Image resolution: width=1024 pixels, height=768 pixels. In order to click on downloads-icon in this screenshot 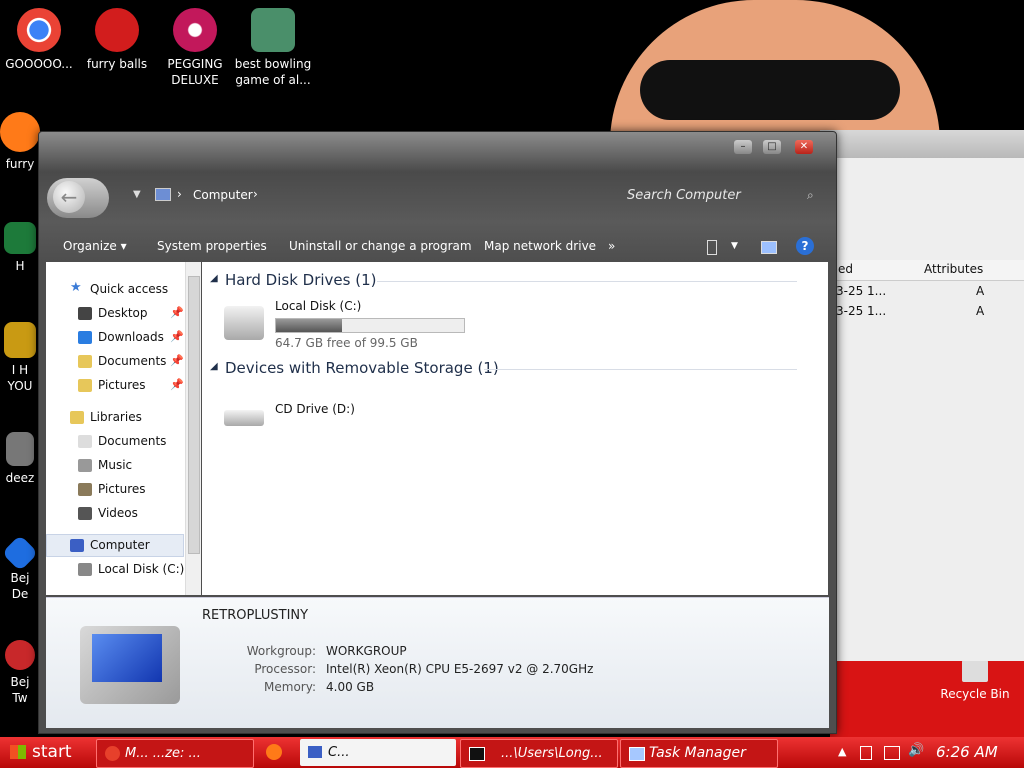, I will do `click(85, 337)`.